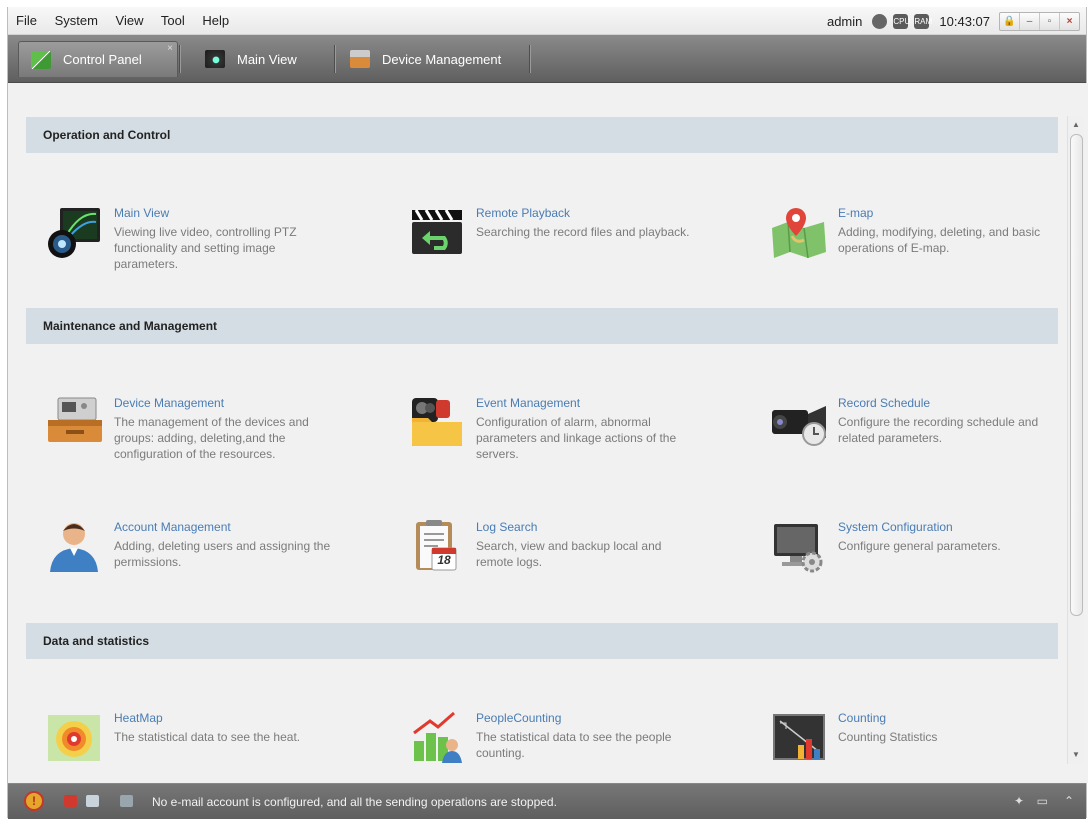 The image size is (1088, 819). Describe the element at coordinates (437, 737) in the screenshot. I see `people-chart-icon` at that location.